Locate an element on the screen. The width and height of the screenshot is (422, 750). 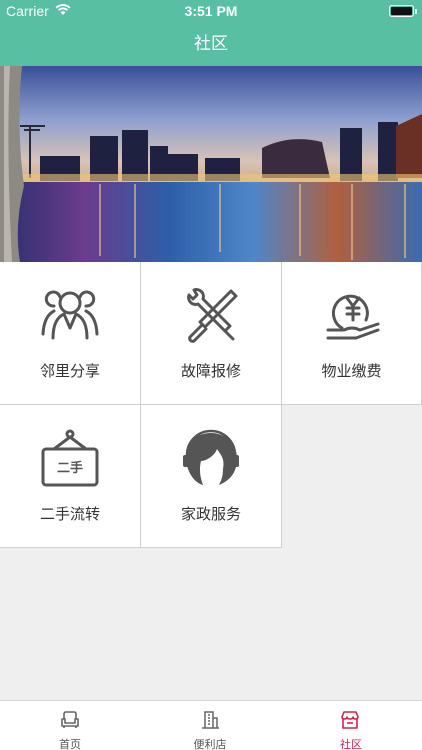
yen-payment-icon is located at coordinates (353, 317).